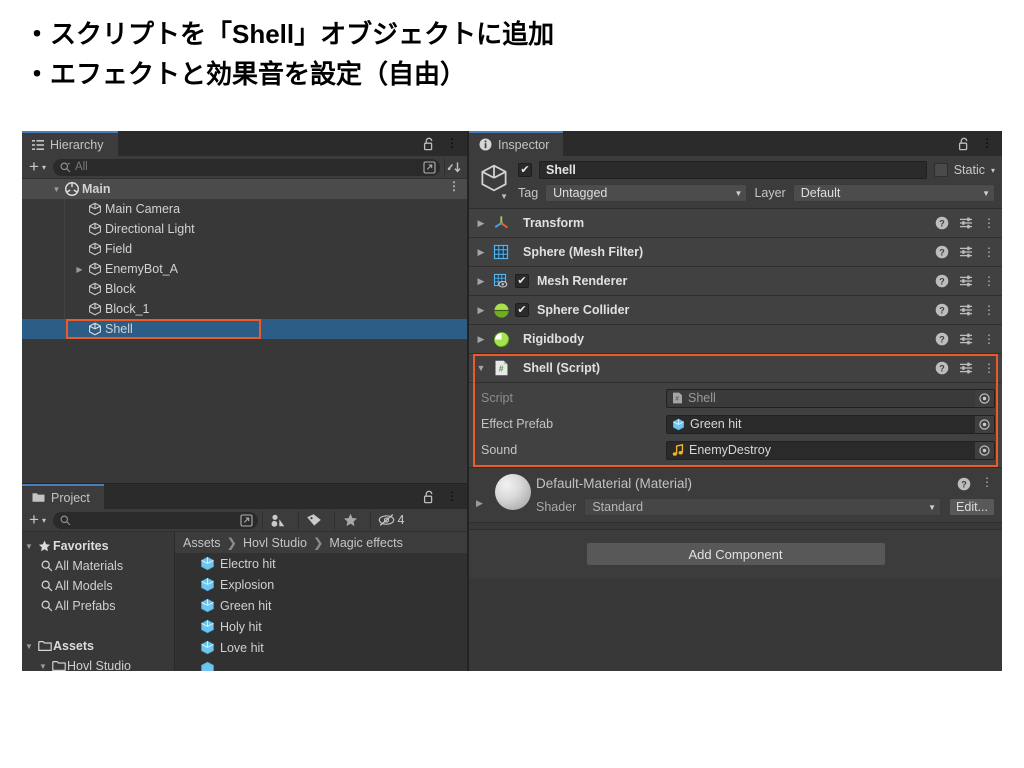  I want to click on add-component-button: Add Component, so click(735, 554).